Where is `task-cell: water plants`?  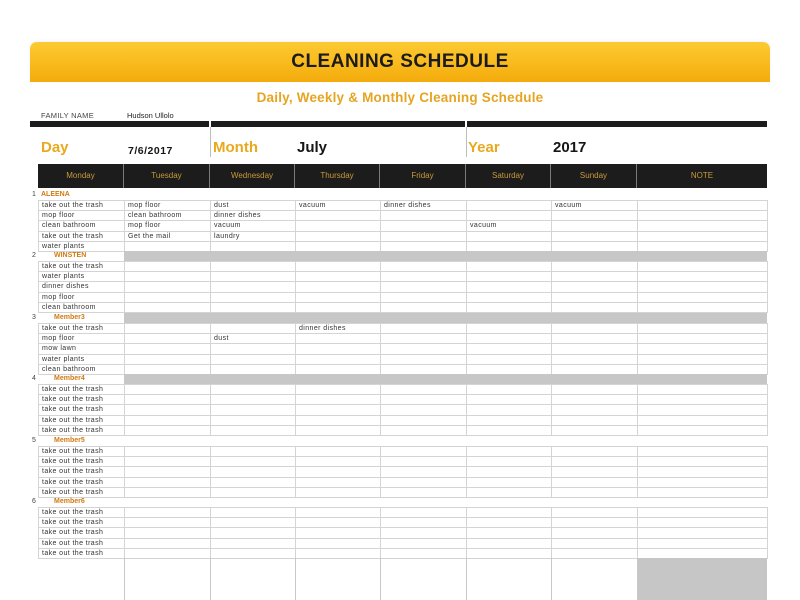
task-cell: water plants is located at coordinates (81, 246).